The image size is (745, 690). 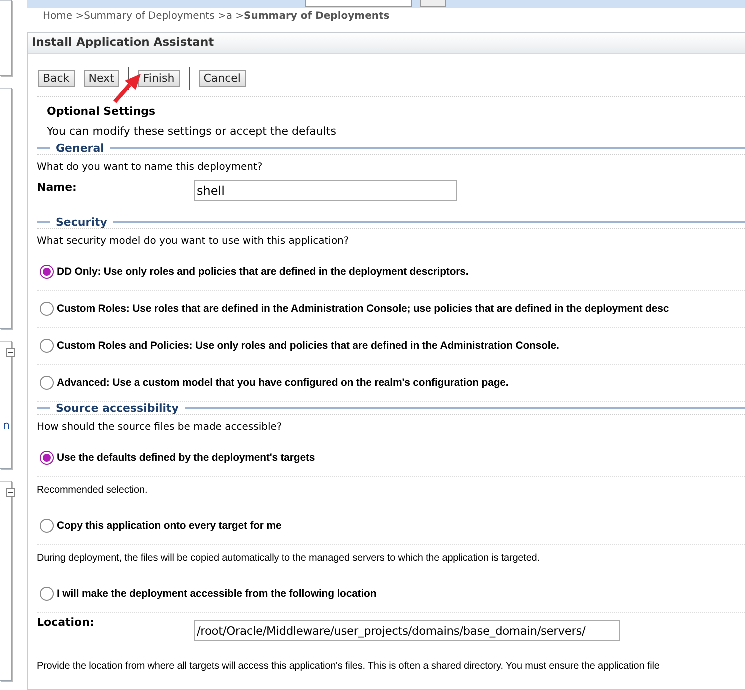 What do you see at coordinates (6, 425) in the screenshot?
I see `sidebar-link: n` at bounding box center [6, 425].